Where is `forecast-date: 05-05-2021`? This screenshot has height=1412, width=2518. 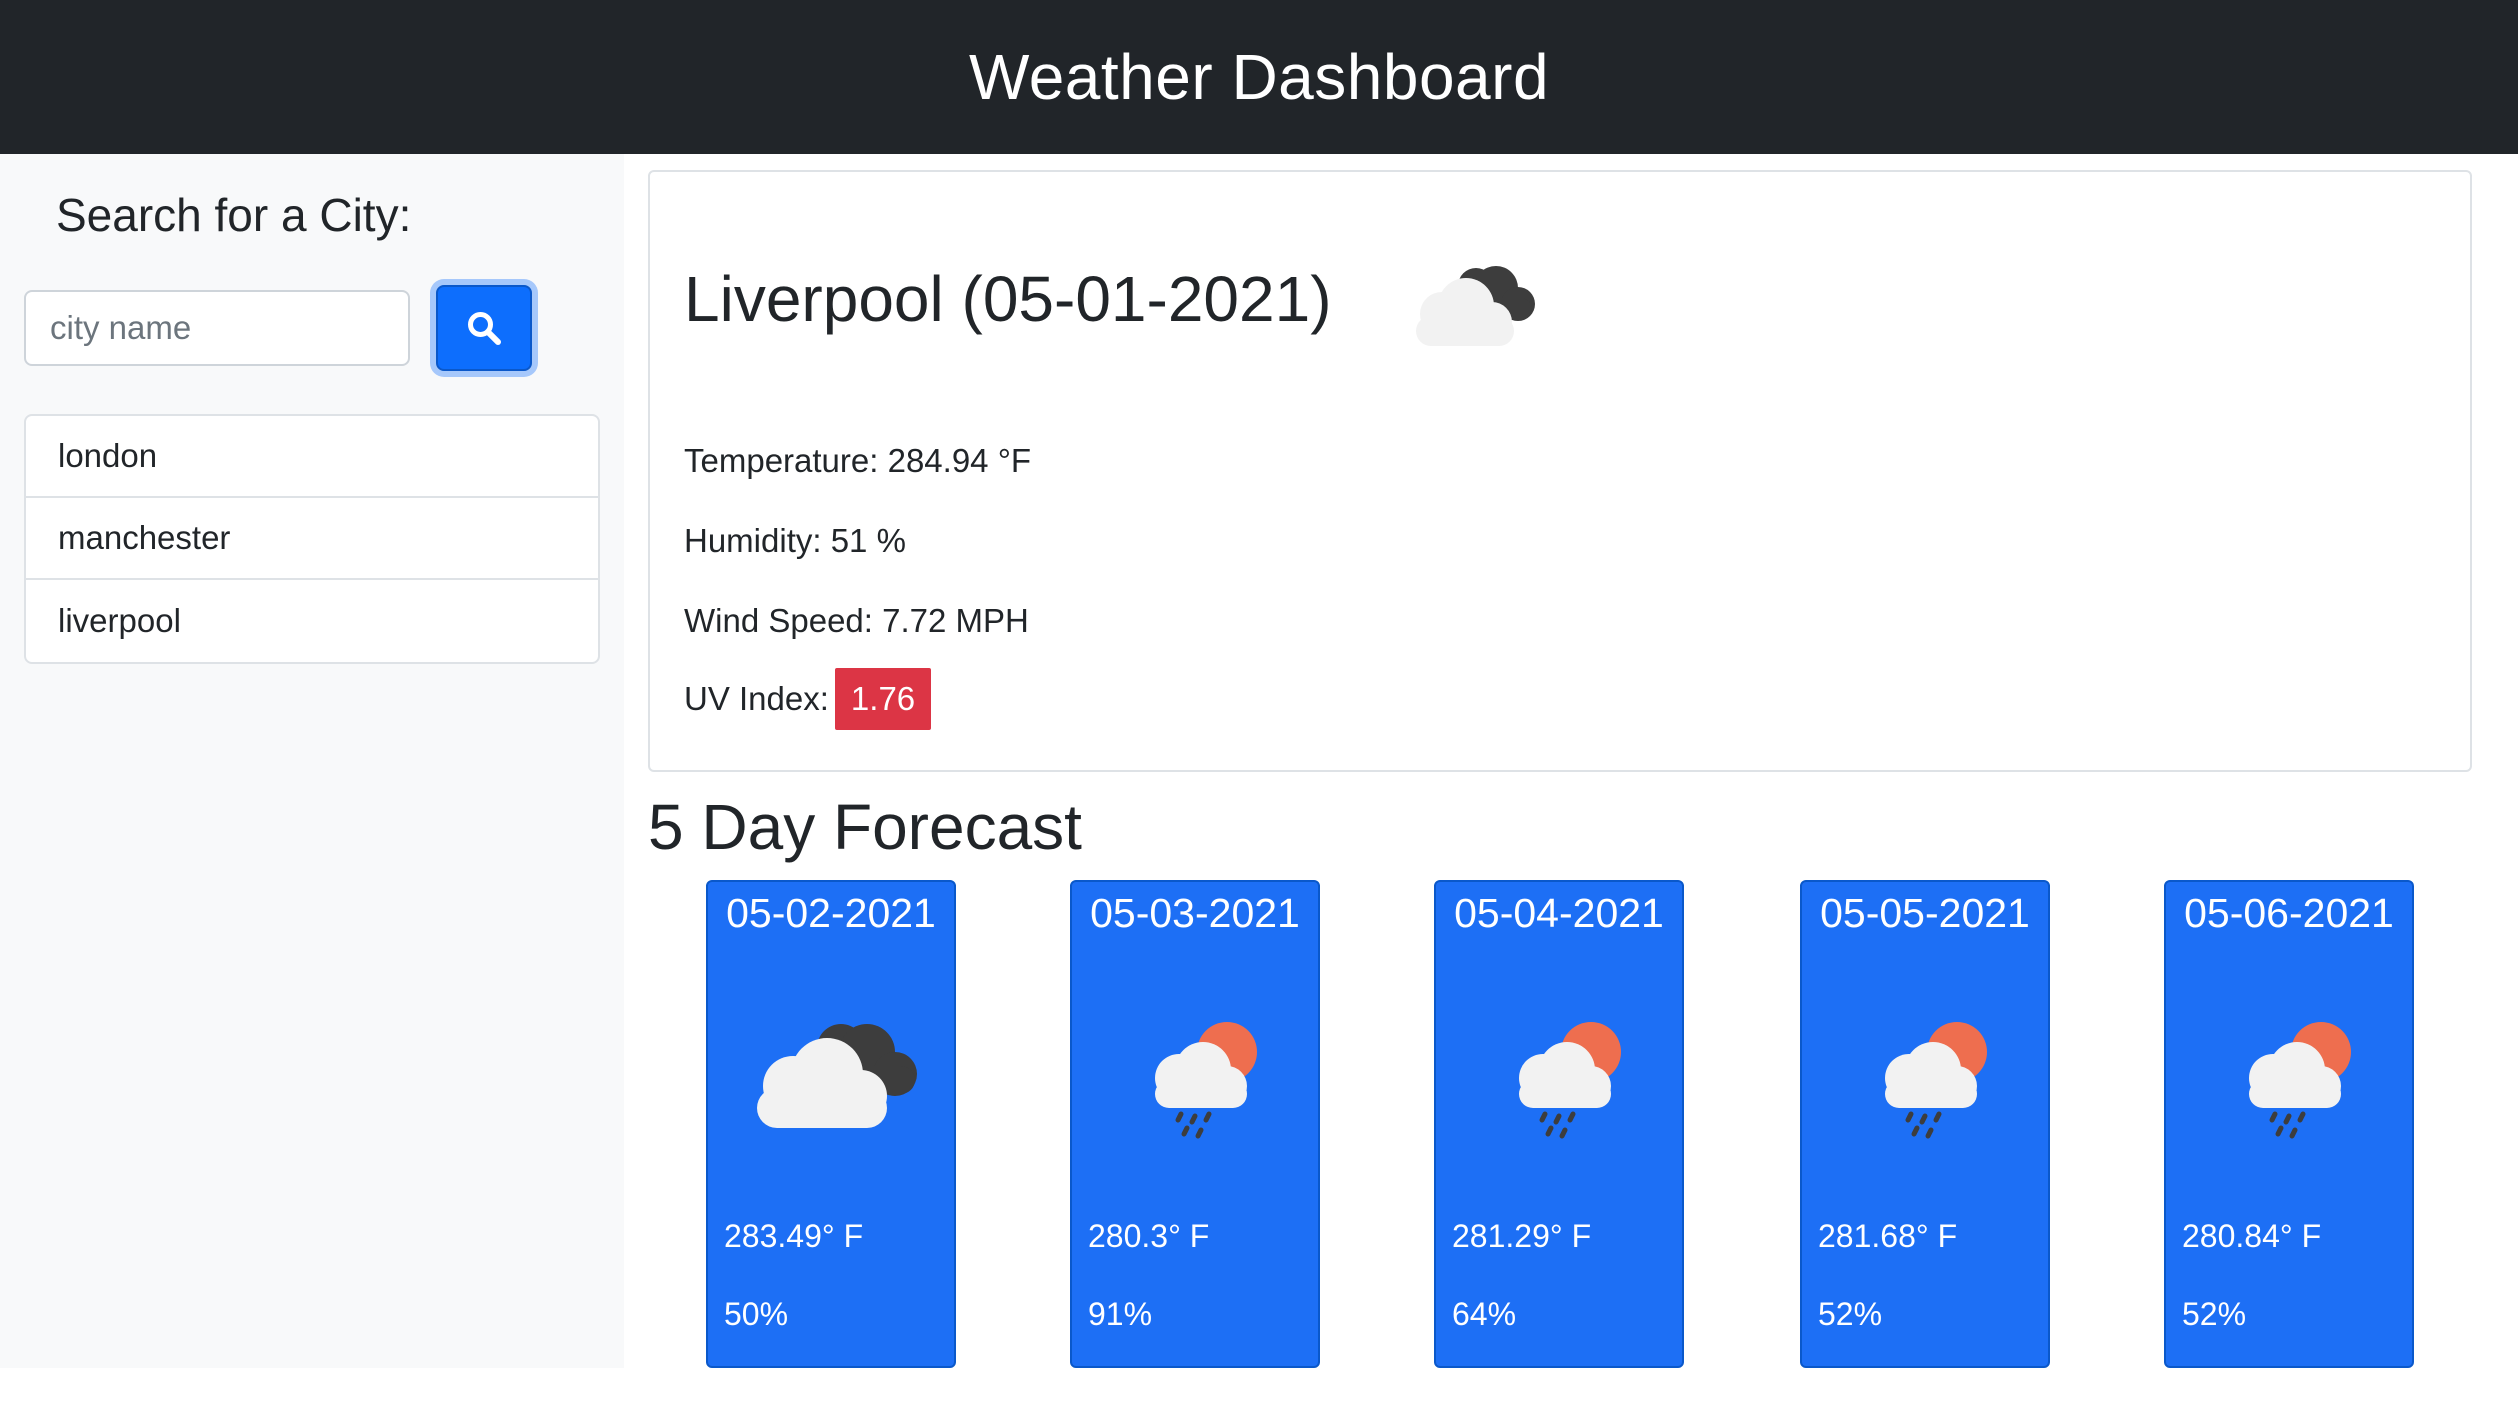 forecast-date: 05-05-2021 is located at coordinates (1925, 913).